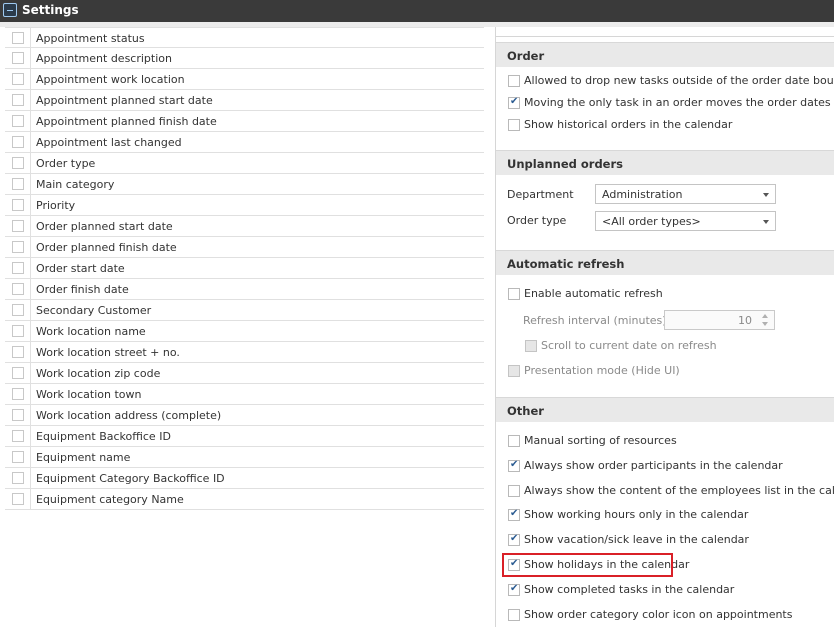 The image size is (834, 627). I want to click on list-item-label: Order planned finish date, so click(106, 247).